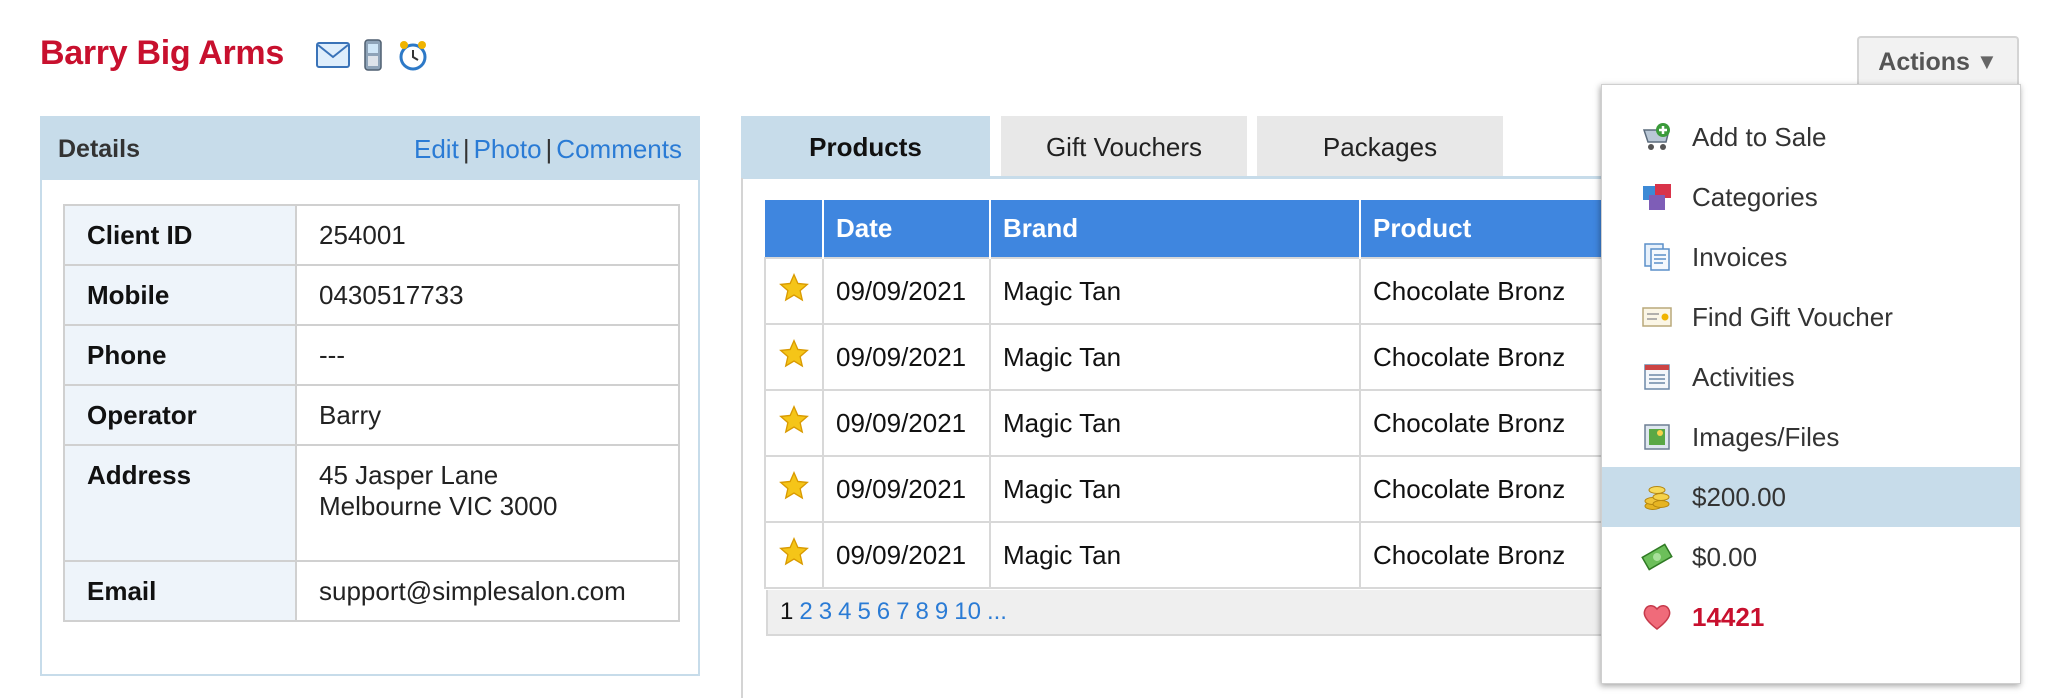 The image size is (2052, 698). Describe the element at coordinates (941, 612) in the screenshot. I see `page-link: 9` at that location.